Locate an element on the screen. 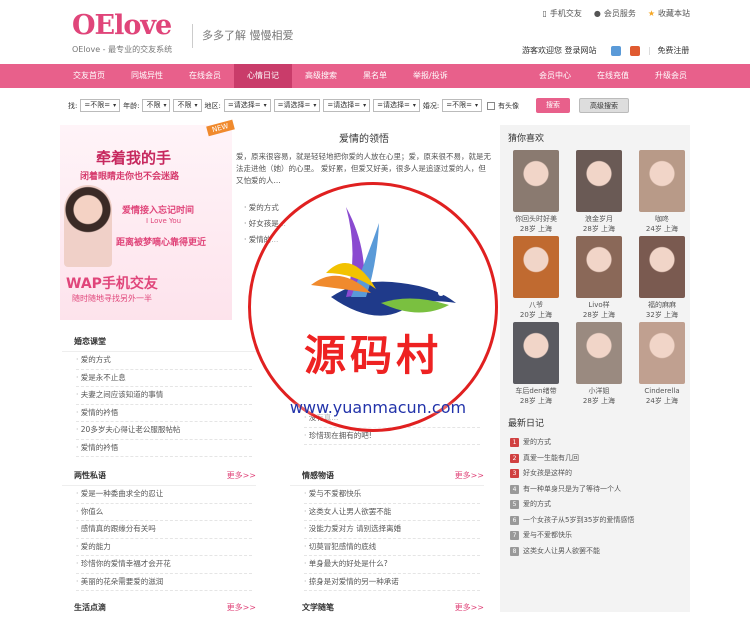  list-item: 爱是一种委曲求全的忍让 is located at coordinates (164, 495).